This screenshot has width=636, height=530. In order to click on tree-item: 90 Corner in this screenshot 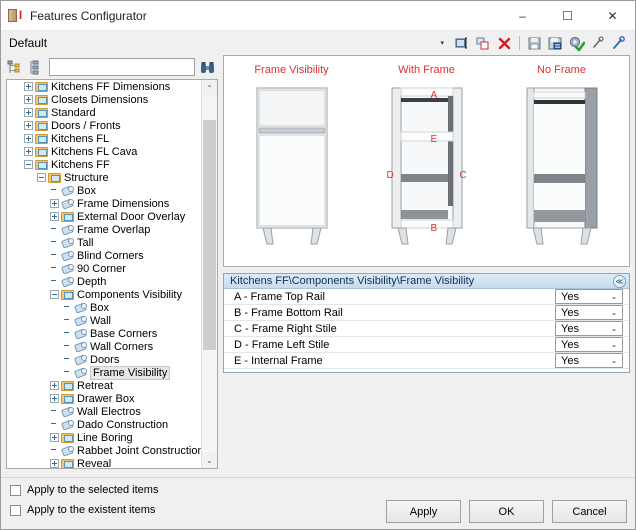, I will do `click(104, 268)`.